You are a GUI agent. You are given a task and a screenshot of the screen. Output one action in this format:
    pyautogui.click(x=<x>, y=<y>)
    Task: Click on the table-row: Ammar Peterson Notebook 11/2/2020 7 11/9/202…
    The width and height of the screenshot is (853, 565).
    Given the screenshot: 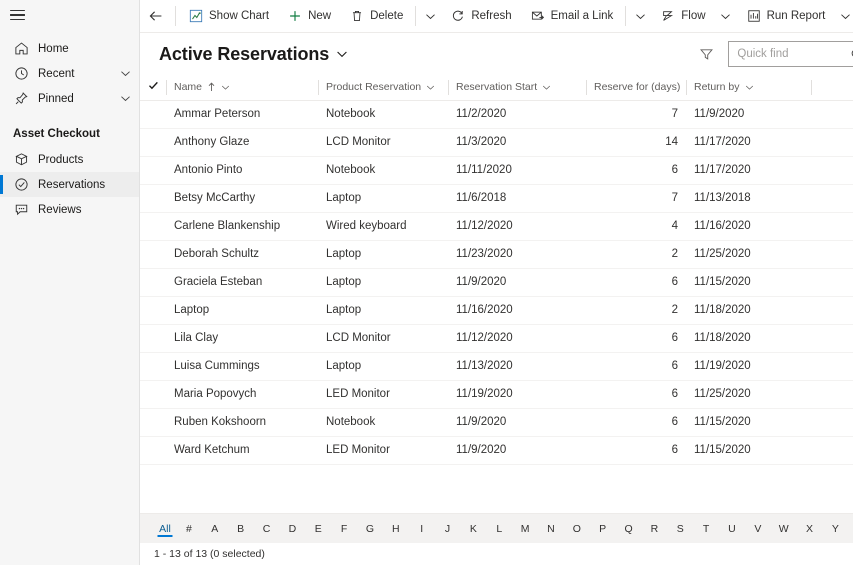 What is the action you would take?
    pyautogui.click(x=496, y=114)
    